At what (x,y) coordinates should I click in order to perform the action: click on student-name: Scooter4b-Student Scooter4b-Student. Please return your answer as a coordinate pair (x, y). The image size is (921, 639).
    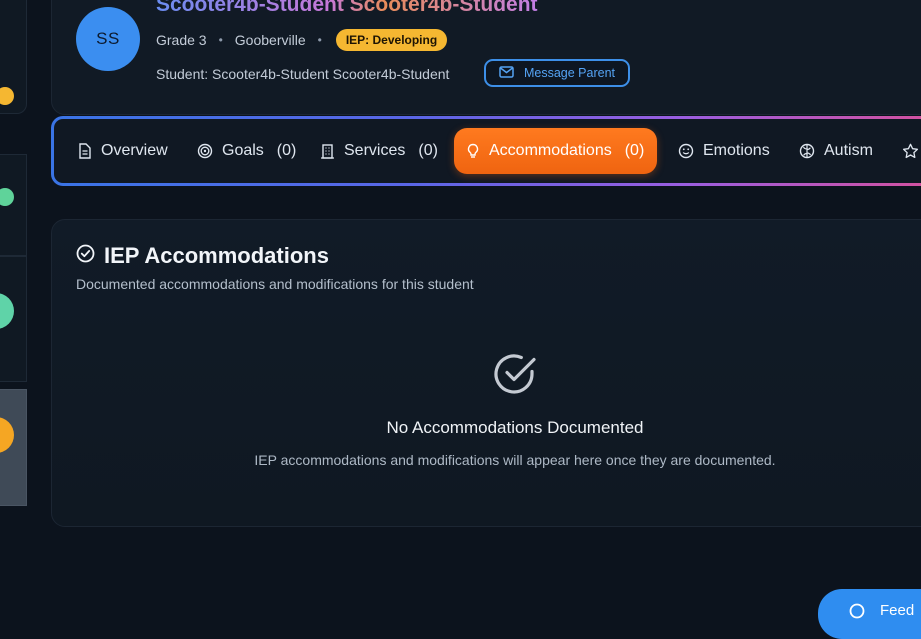
    Looking at the image, I should click on (347, 8).